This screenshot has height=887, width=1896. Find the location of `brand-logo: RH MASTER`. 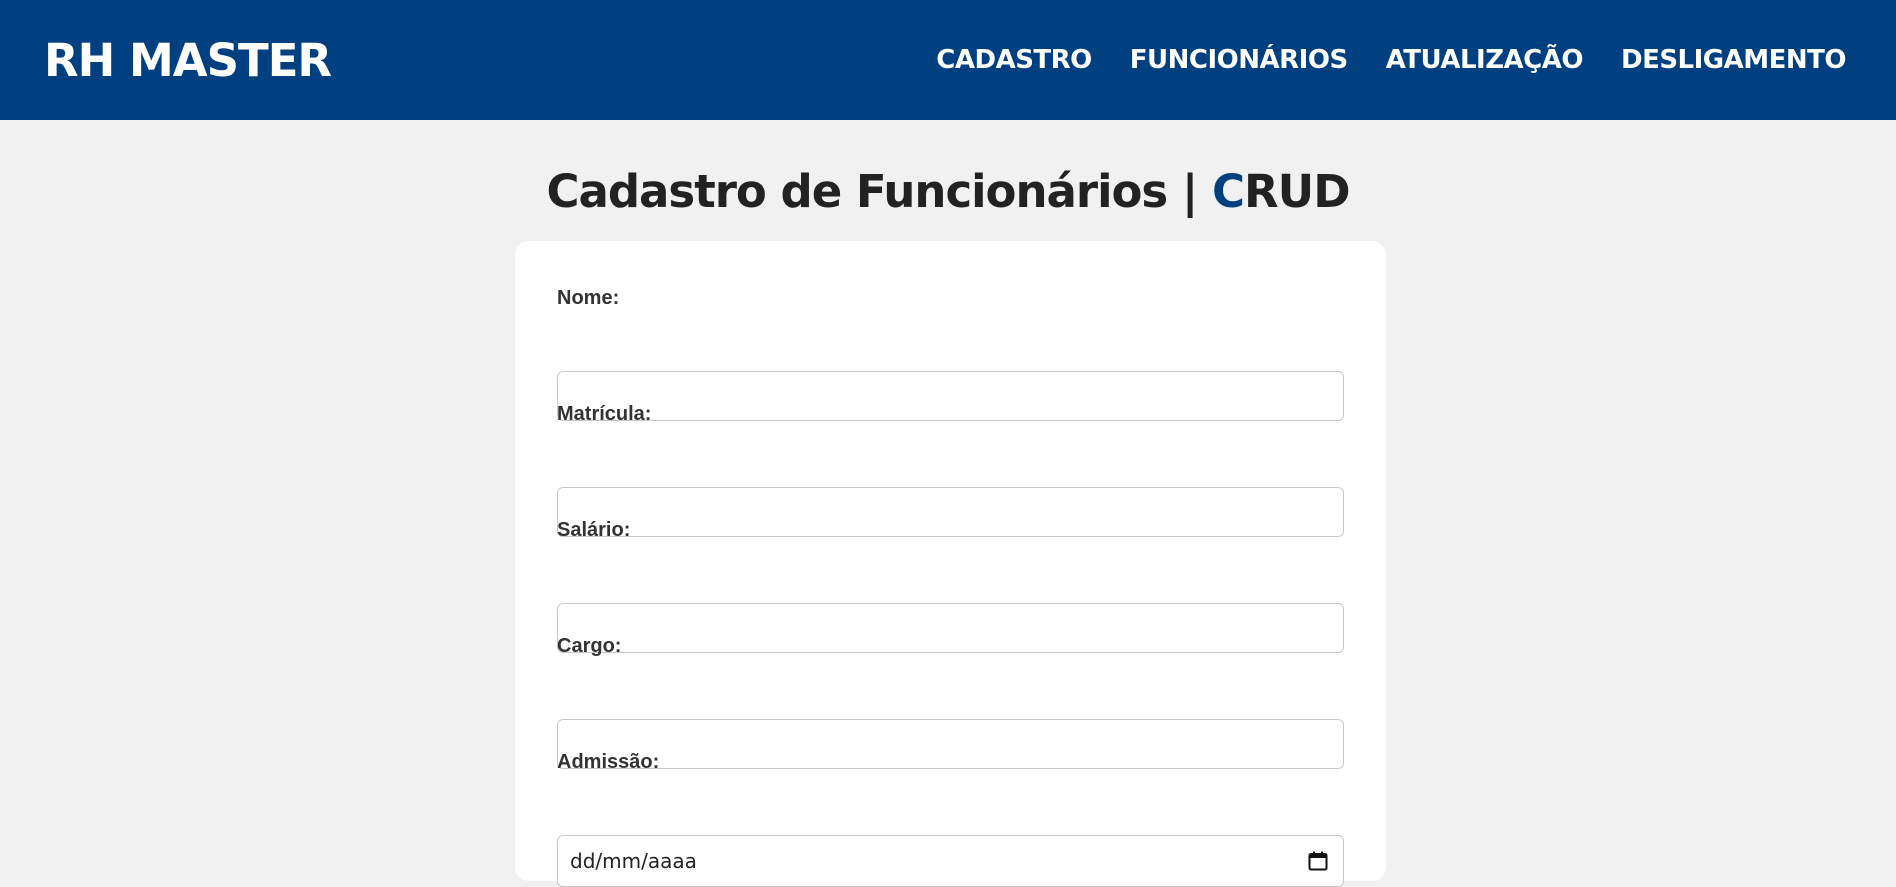

brand-logo: RH MASTER is located at coordinates (188, 60).